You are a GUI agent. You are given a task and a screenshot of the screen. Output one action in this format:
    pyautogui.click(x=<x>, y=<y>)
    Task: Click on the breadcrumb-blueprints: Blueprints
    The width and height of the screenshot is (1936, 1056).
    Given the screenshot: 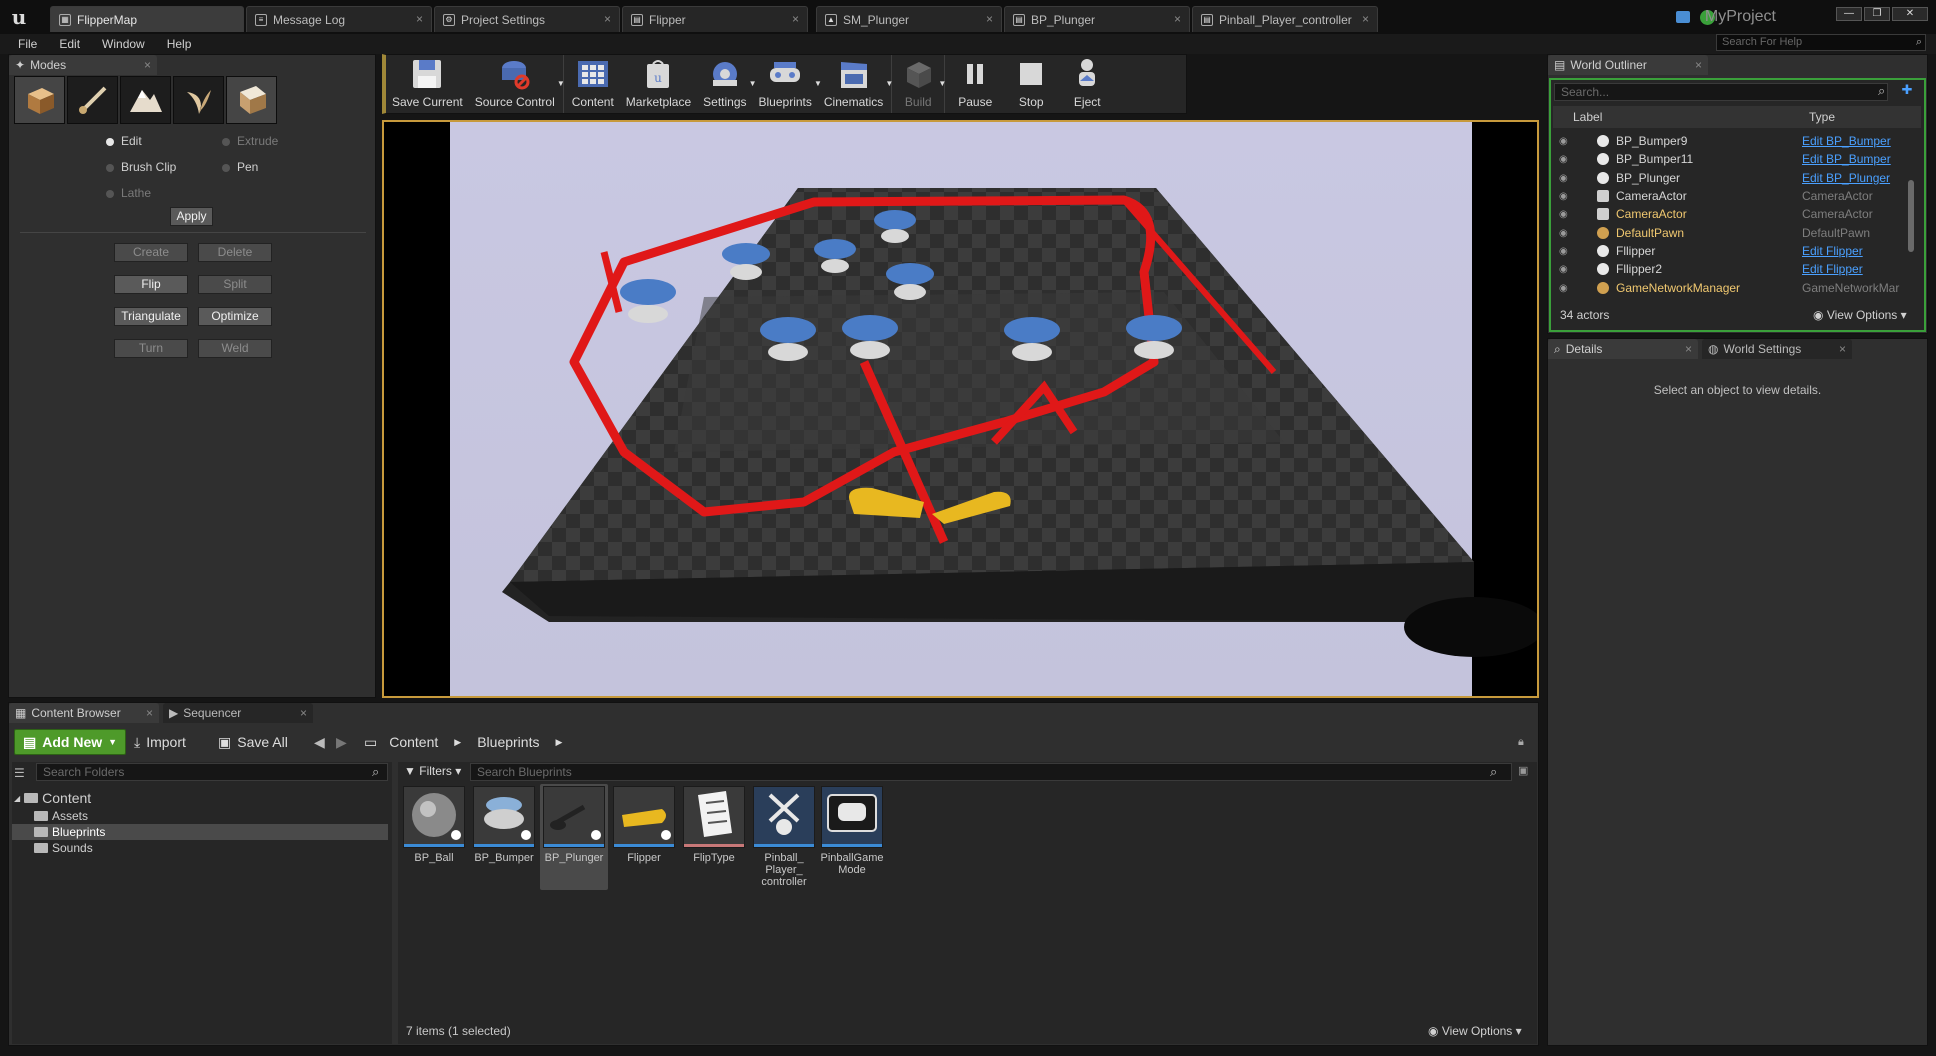 What is the action you would take?
    pyautogui.click(x=508, y=742)
    